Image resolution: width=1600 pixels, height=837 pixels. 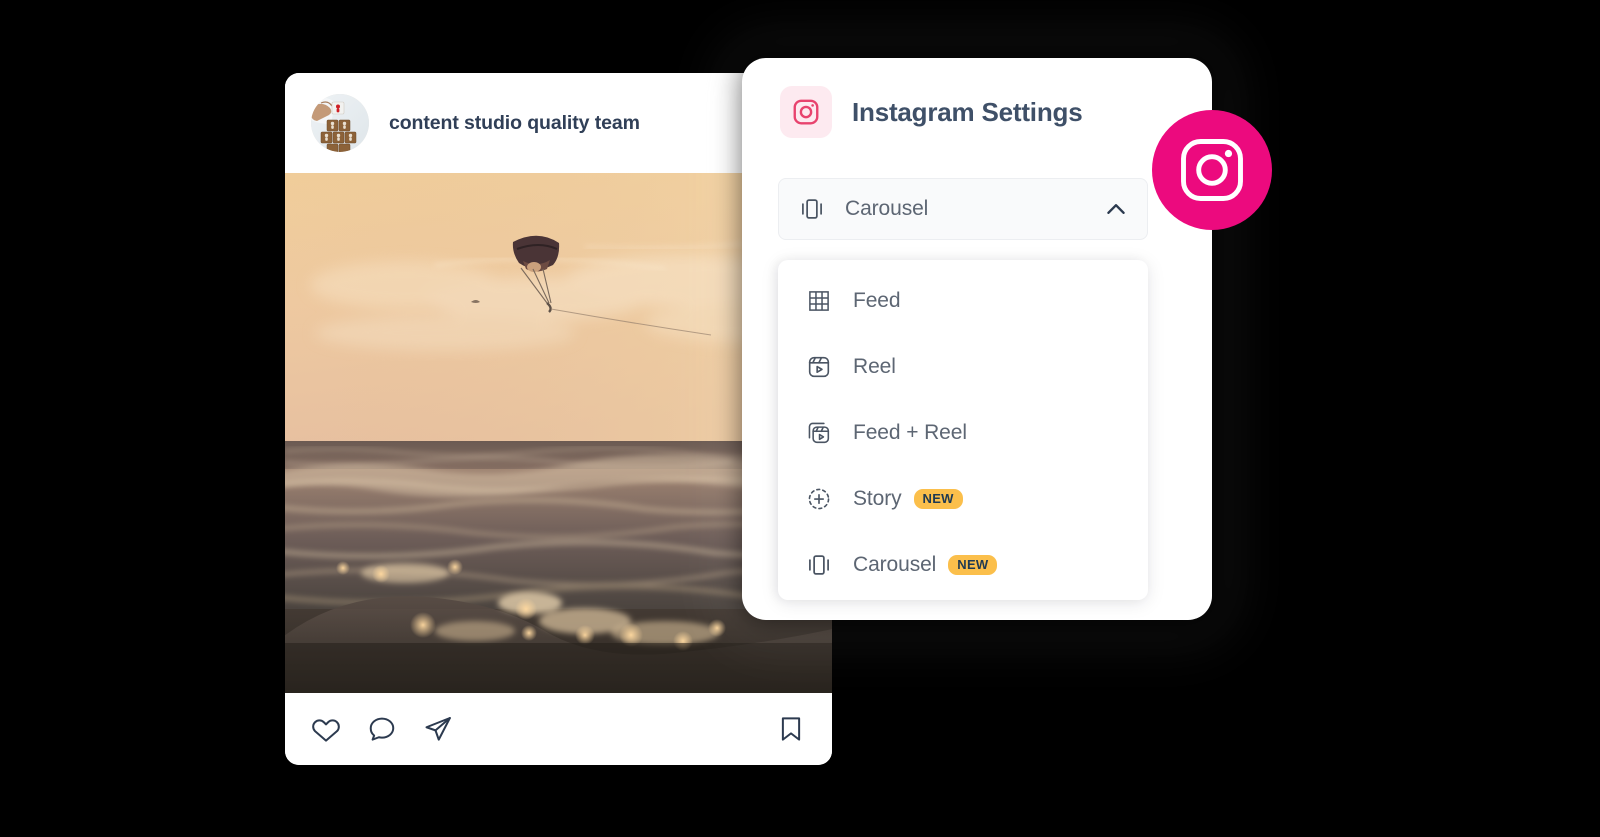 I want to click on instagram-floating-badge, so click(x=1212, y=170).